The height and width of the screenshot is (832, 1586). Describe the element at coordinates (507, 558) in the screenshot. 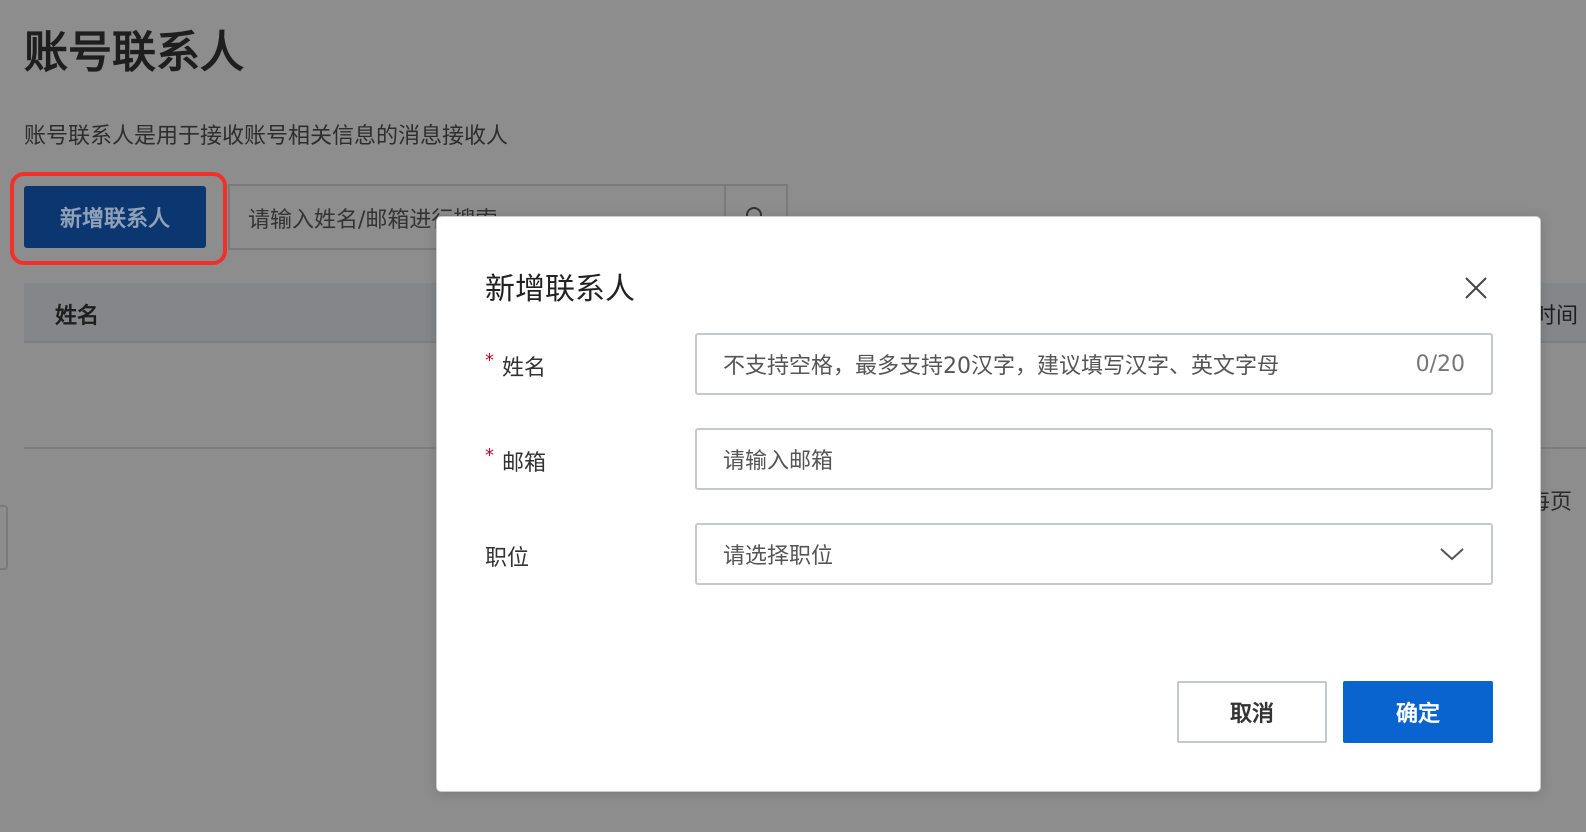

I see `position-label: 职位` at that location.